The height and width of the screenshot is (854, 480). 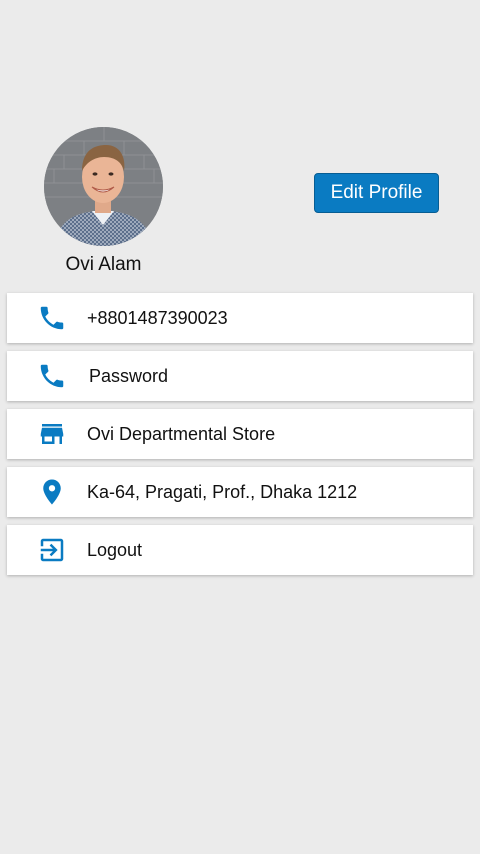 I want to click on logout-icon, so click(x=52, y=550).